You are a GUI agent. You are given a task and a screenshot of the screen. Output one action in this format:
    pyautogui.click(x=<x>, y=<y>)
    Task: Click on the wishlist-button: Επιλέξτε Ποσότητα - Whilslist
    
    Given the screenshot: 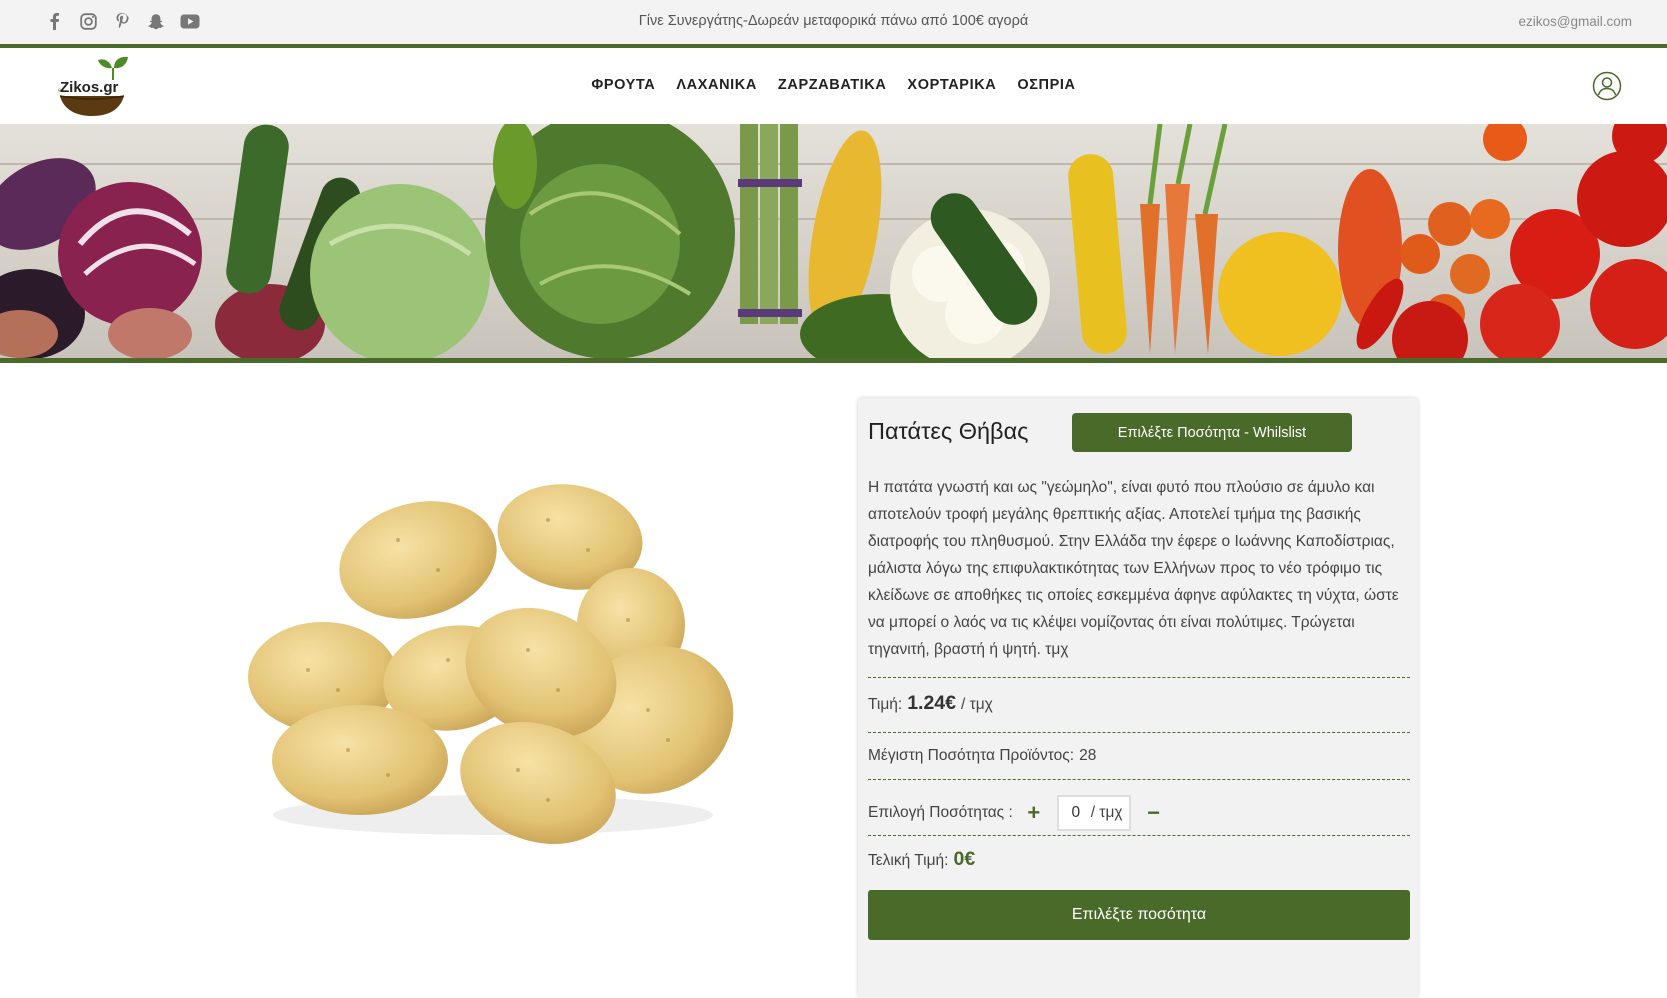 What is the action you would take?
    pyautogui.click(x=1212, y=432)
    